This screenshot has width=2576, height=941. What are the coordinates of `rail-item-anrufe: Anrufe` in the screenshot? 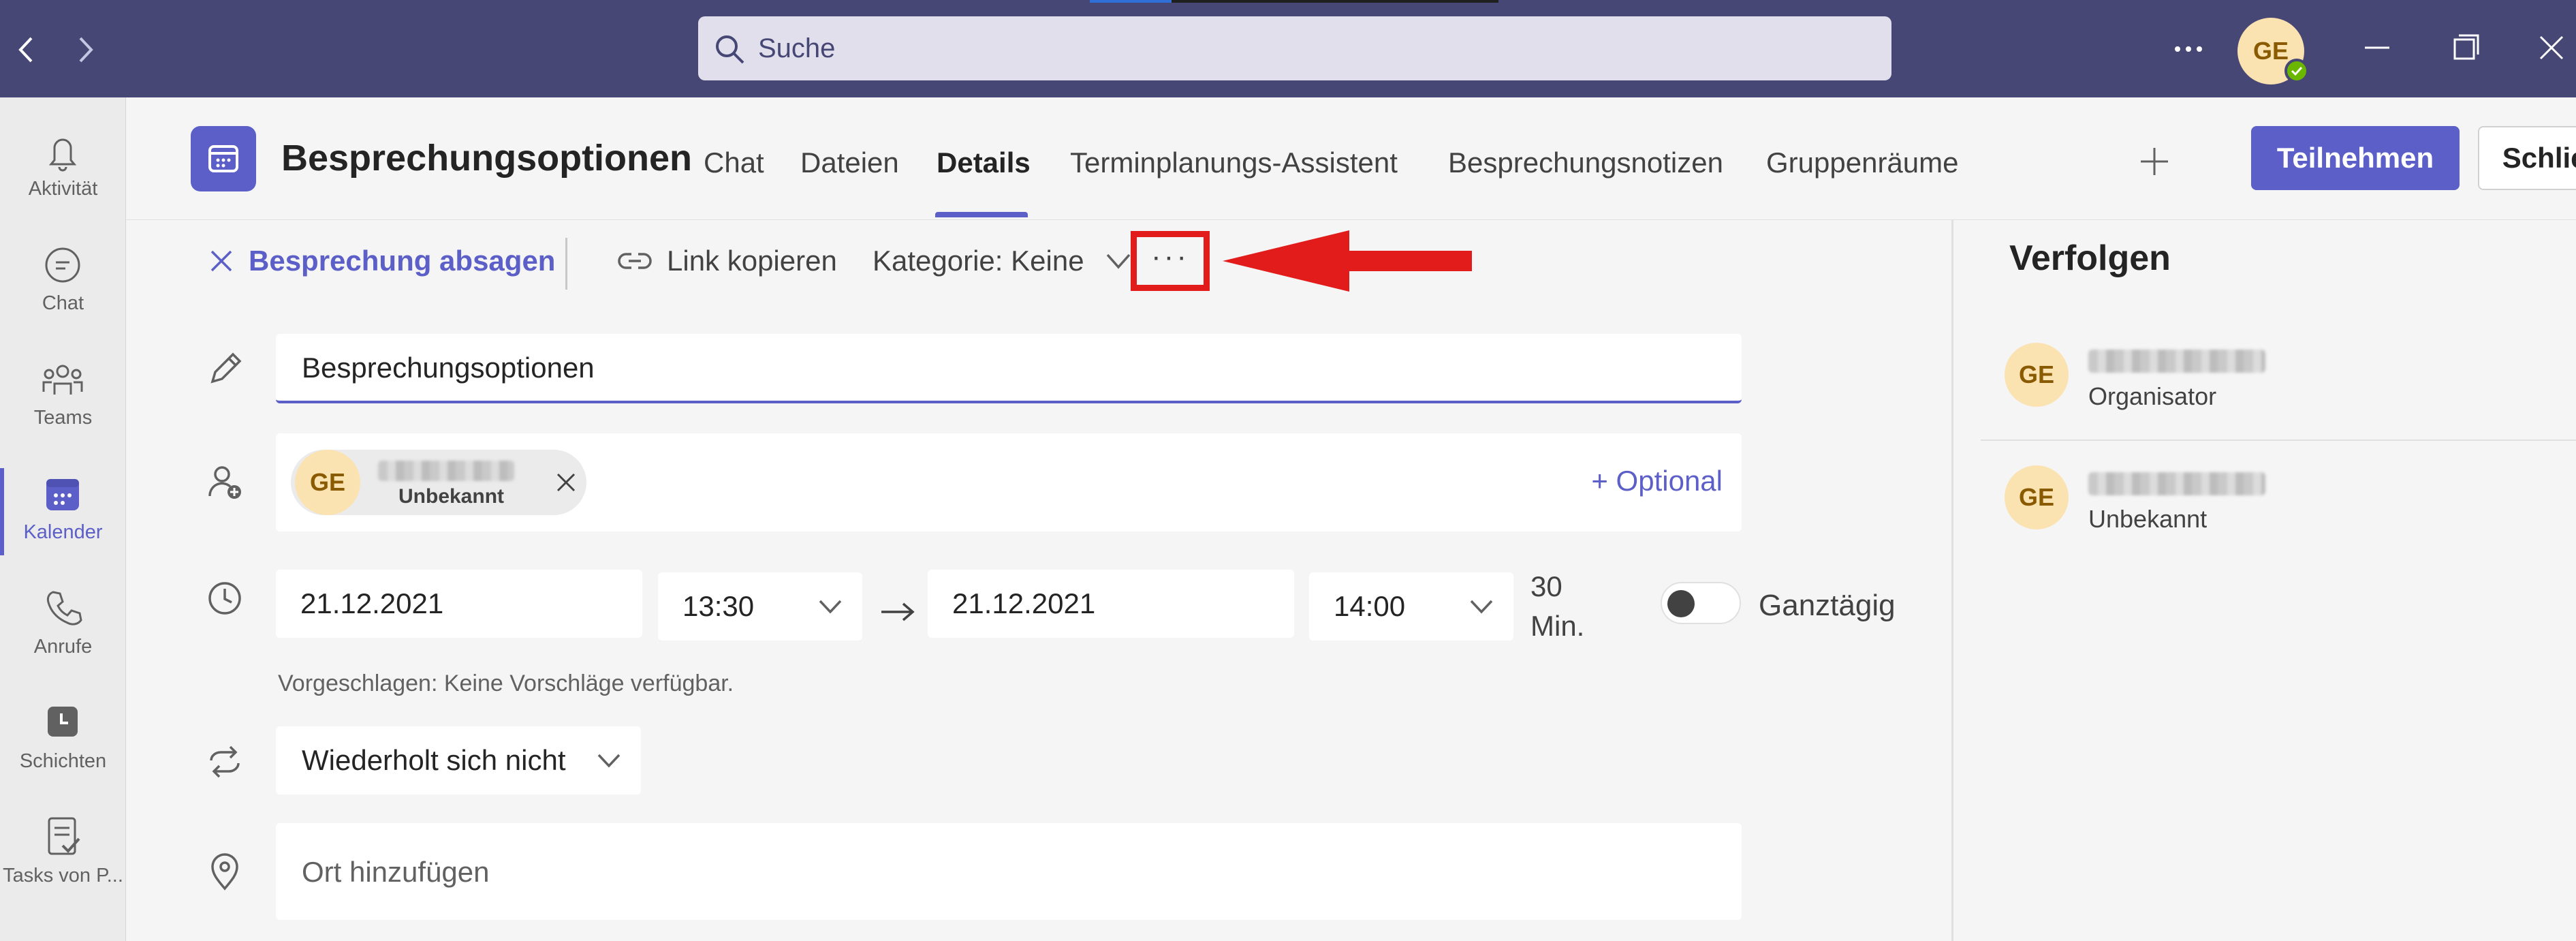 It's located at (63, 626).